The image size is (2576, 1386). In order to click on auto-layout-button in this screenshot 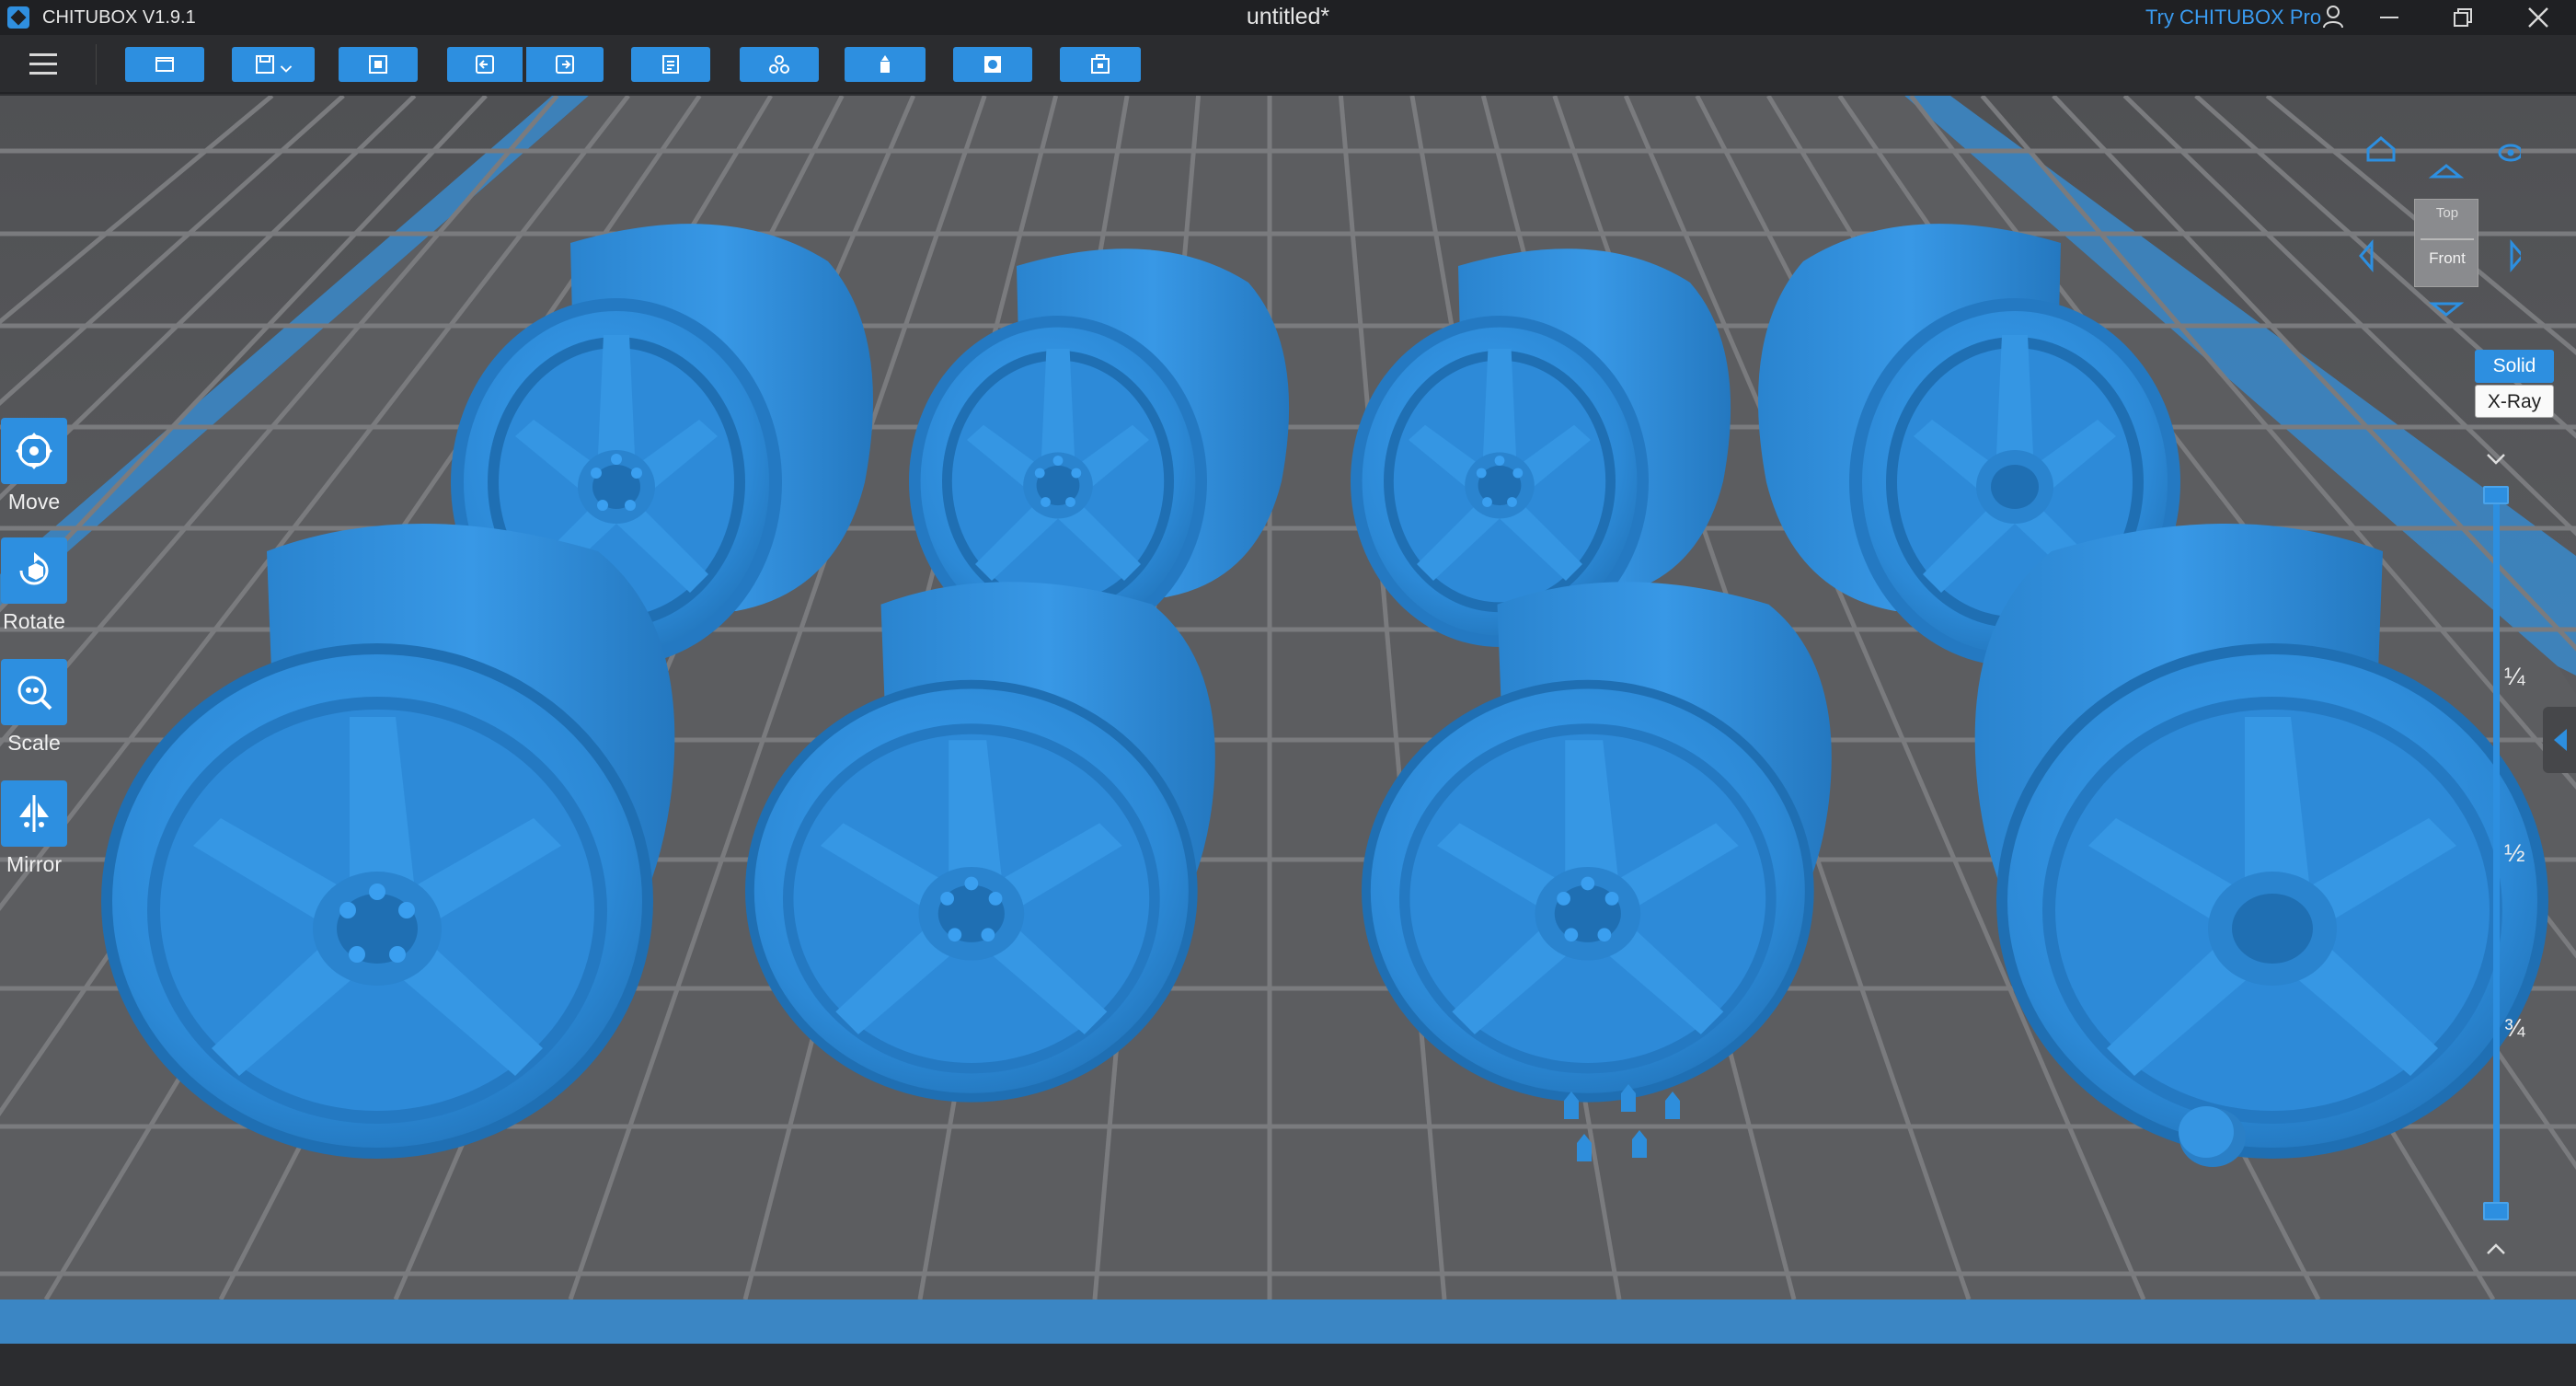, I will do `click(779, 64)`.